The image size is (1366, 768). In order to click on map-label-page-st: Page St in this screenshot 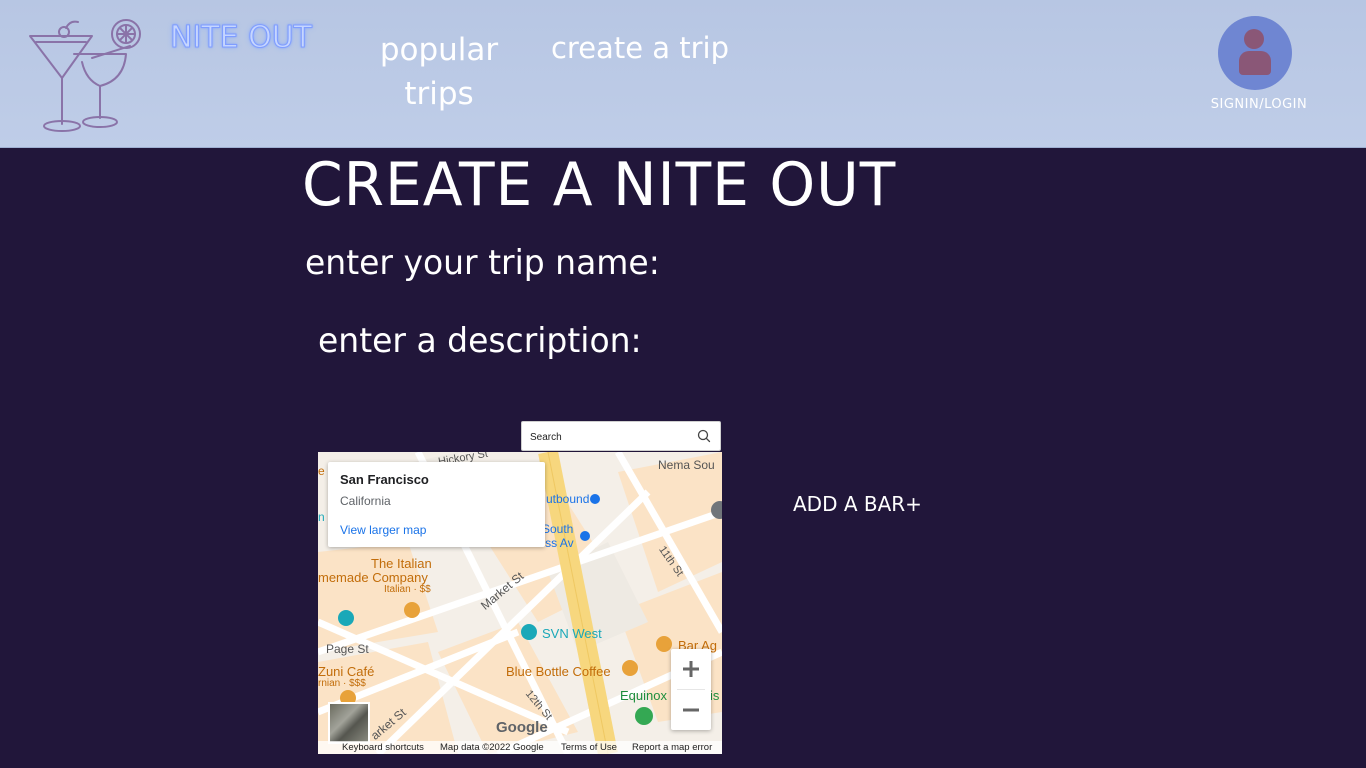, I will do `click(347, 649)`.